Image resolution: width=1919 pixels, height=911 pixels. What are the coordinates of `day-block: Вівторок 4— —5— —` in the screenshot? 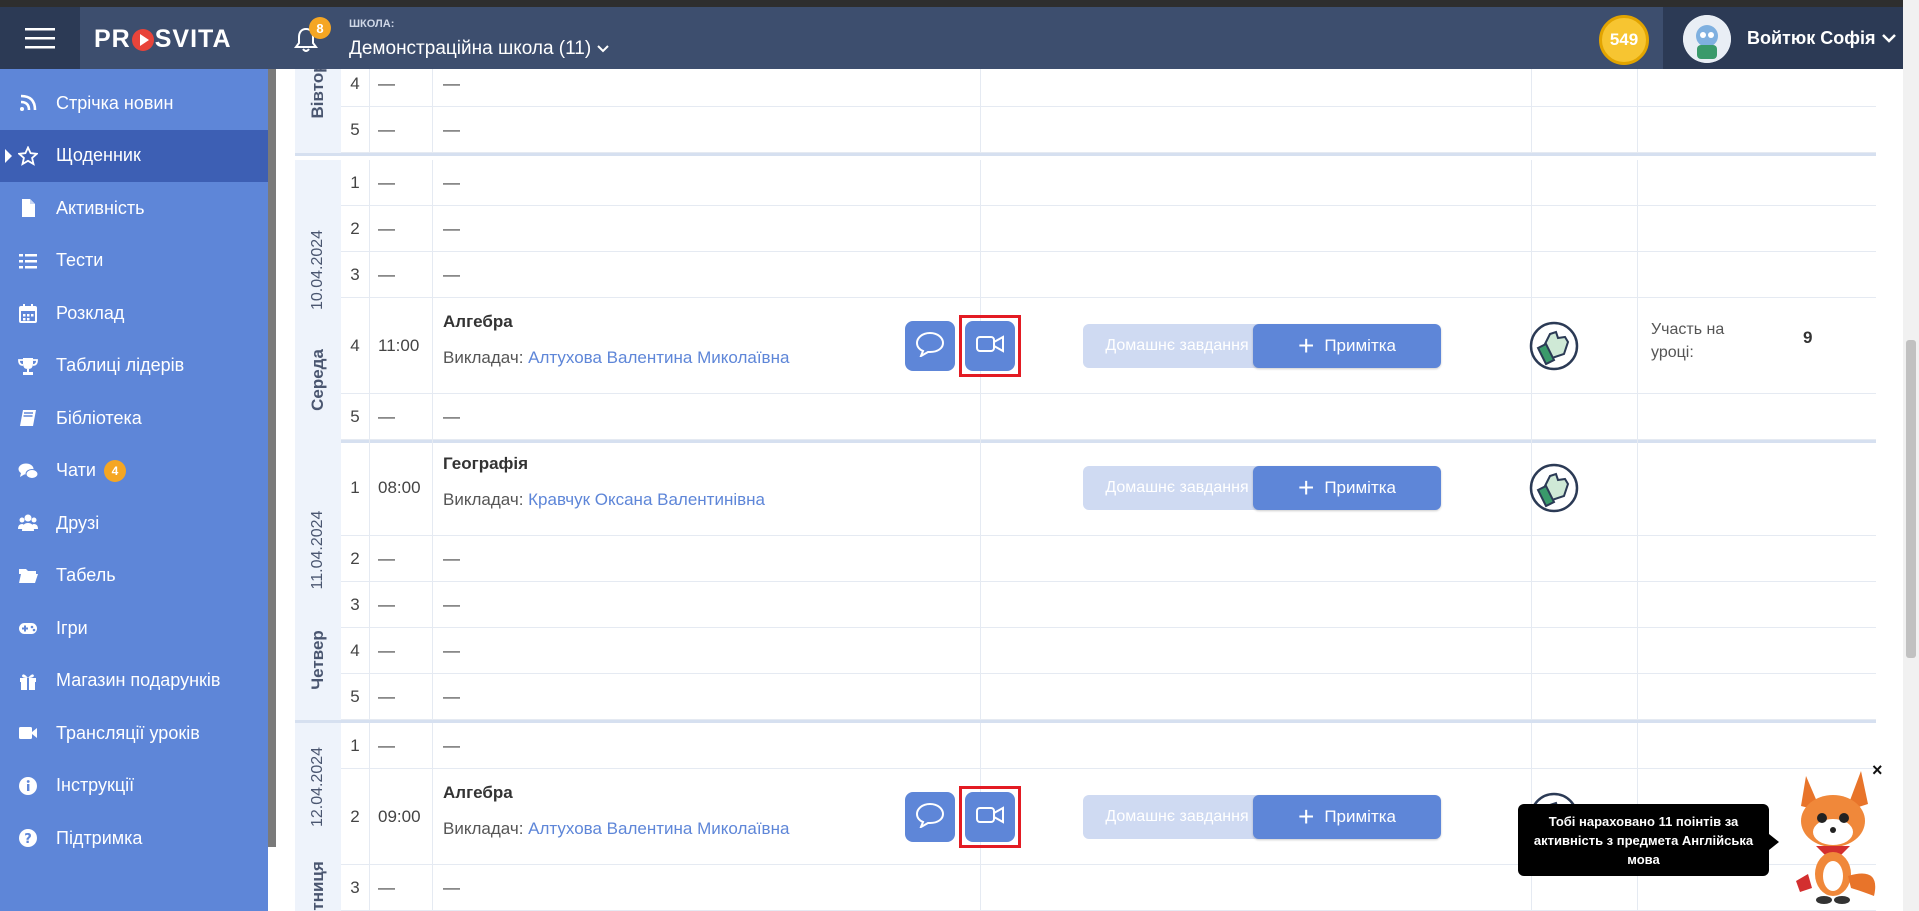 It's located at (1085, 112).